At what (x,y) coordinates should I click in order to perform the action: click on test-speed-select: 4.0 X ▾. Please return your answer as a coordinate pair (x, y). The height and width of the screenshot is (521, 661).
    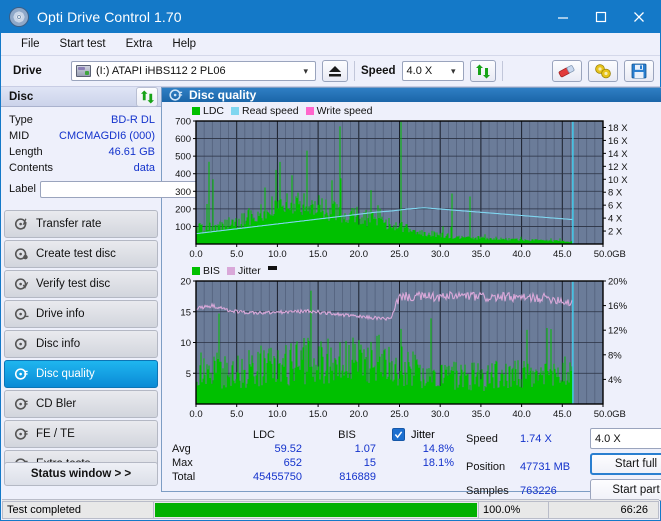
    Looking at the image, I should click on (625, 438).